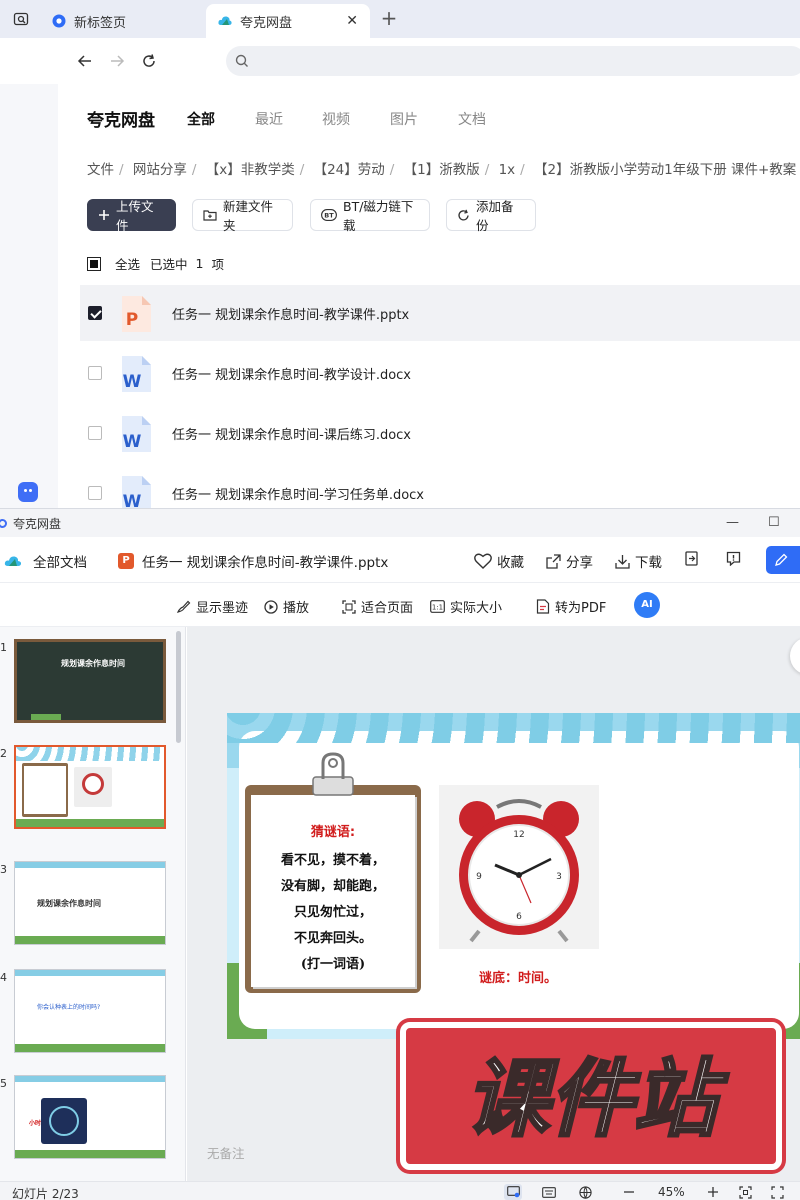  Describe the element at coordinates (13, 561) in the screenshot. I see `cloud-drive-icon` at that location.